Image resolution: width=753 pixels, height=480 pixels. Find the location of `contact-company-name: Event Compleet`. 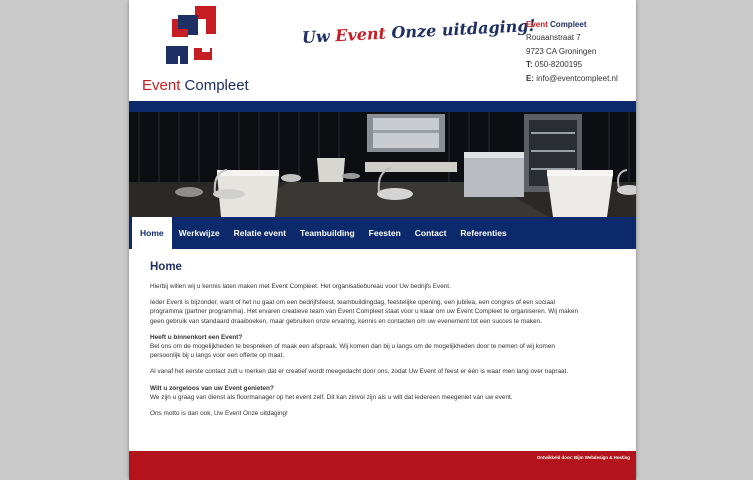

contact-company-name: Event Compleet is located at coordinates (556, 24).